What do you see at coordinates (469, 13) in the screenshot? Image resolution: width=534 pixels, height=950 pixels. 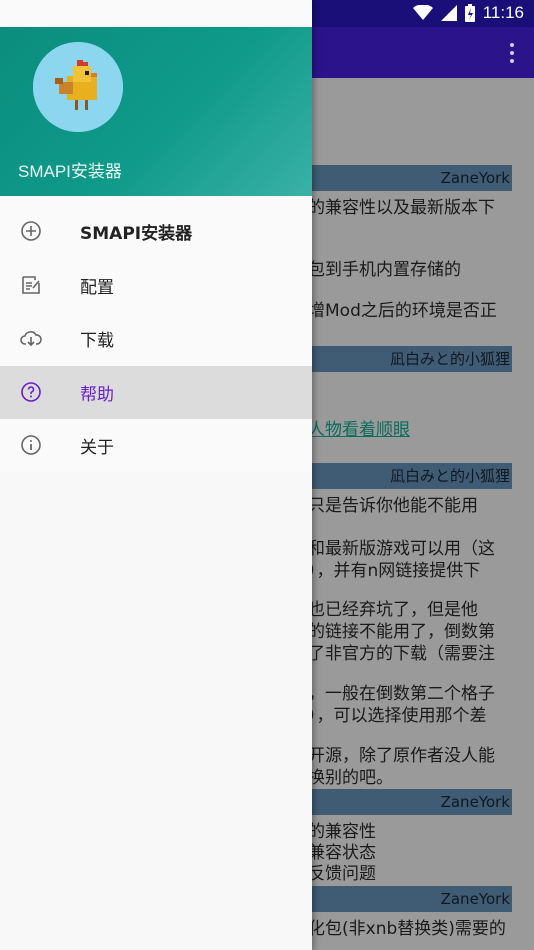 I see `battery-icon` at bounding box center [469, 13].